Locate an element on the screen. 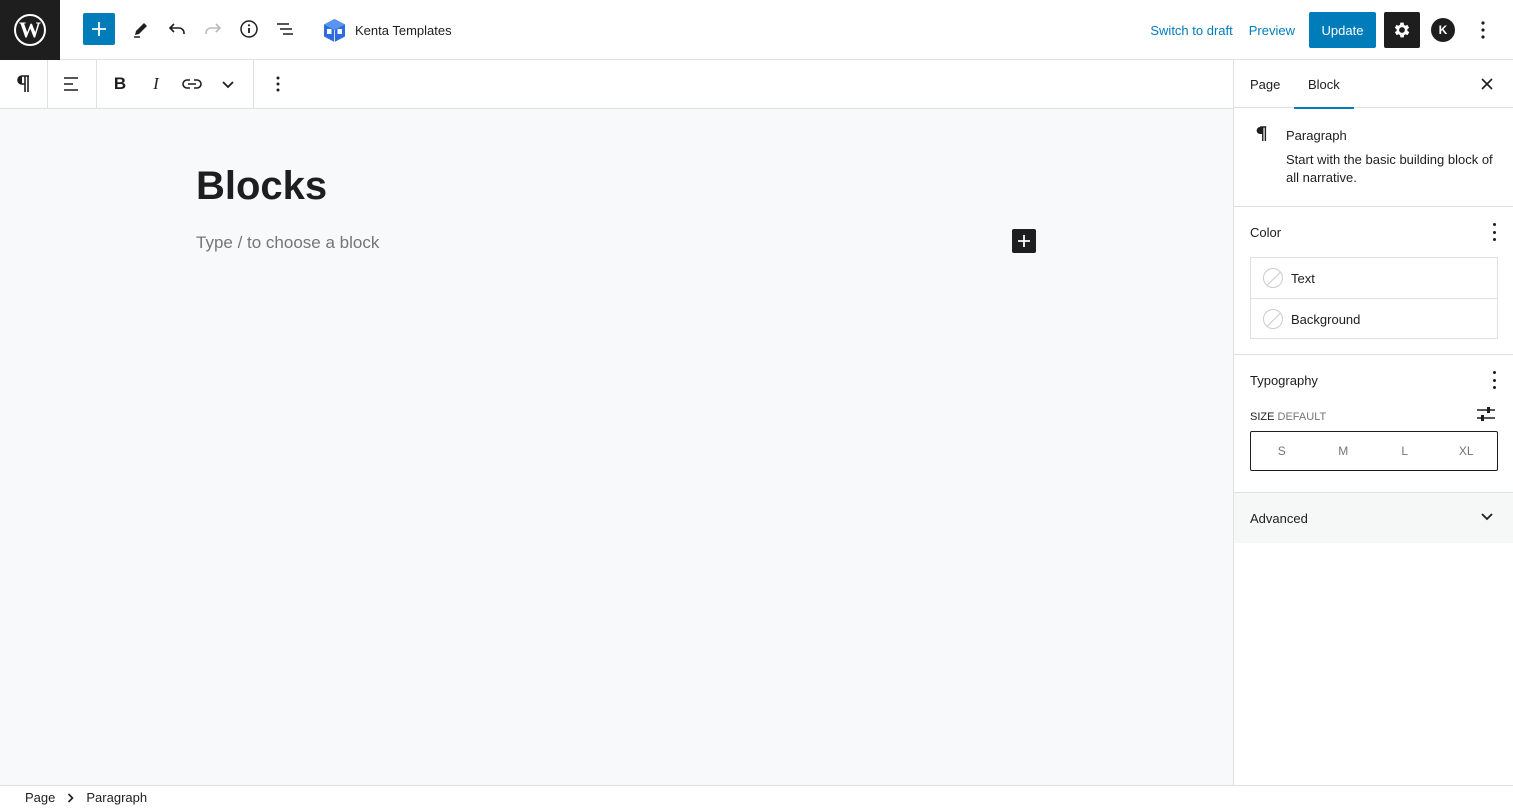  size-option-s: S is located at coordinates (1282, 451).